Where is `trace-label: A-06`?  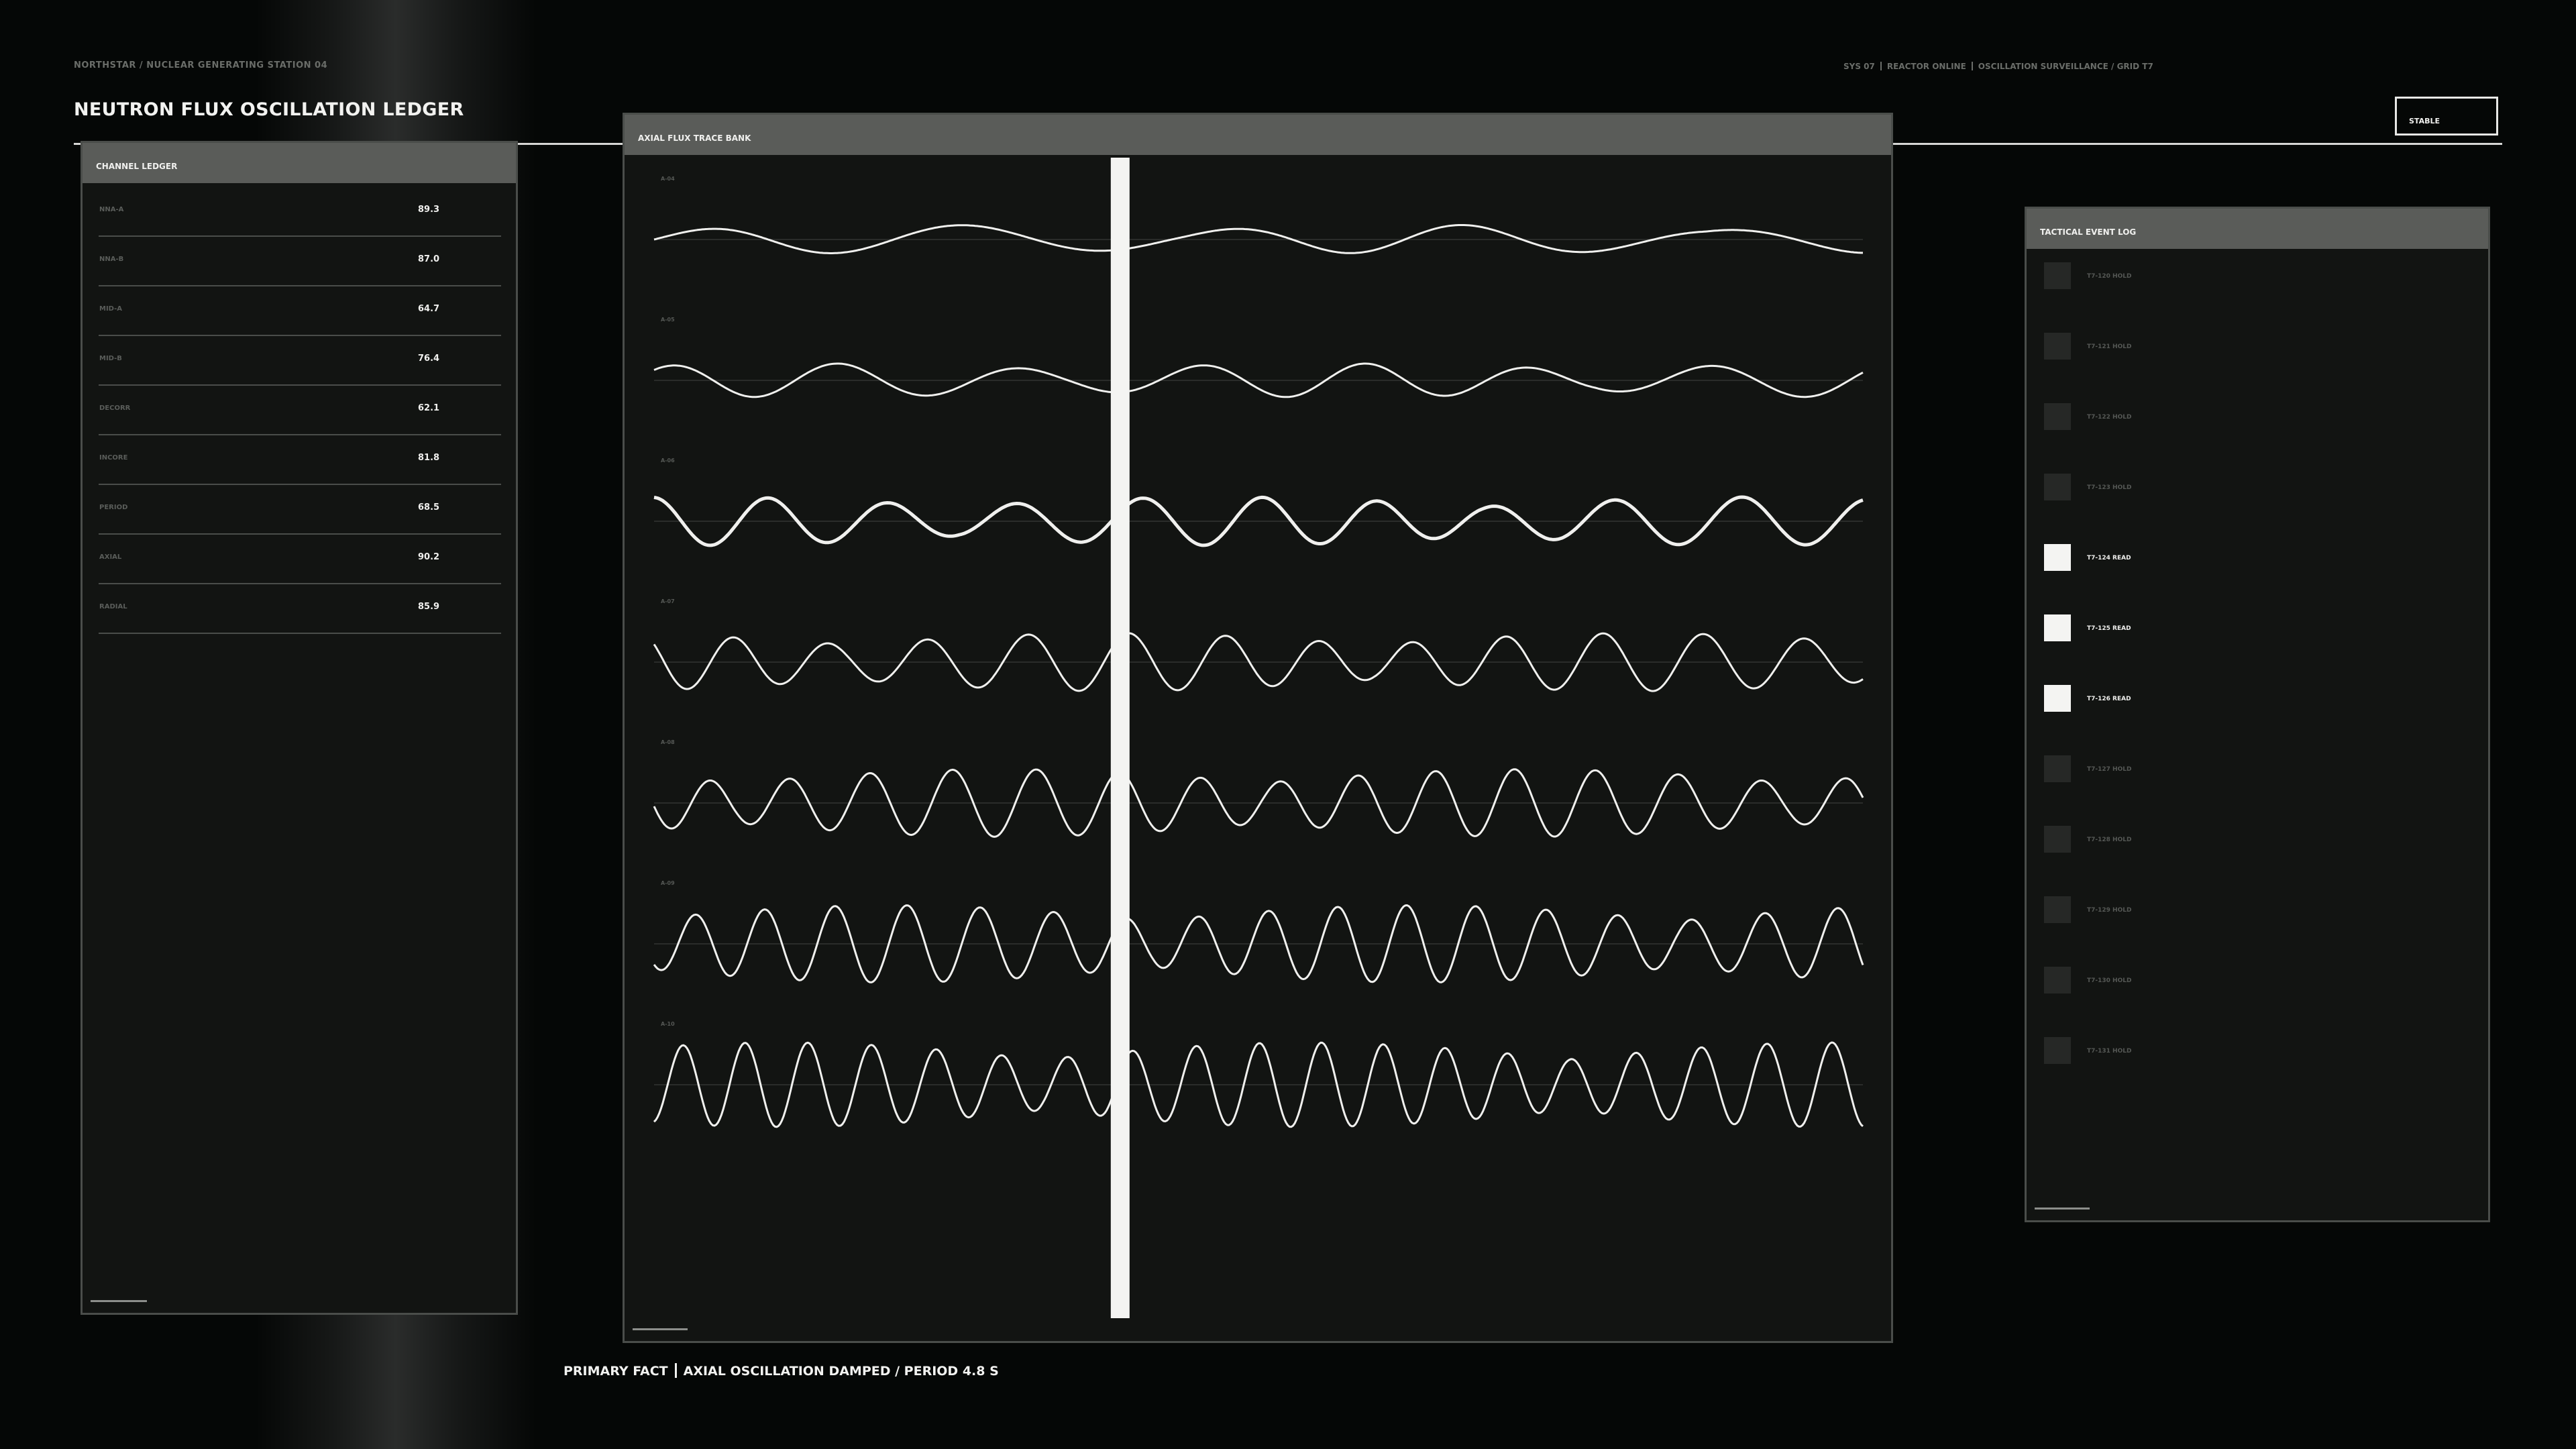
trace-label: A-06 is located at coordinates (668, 461).